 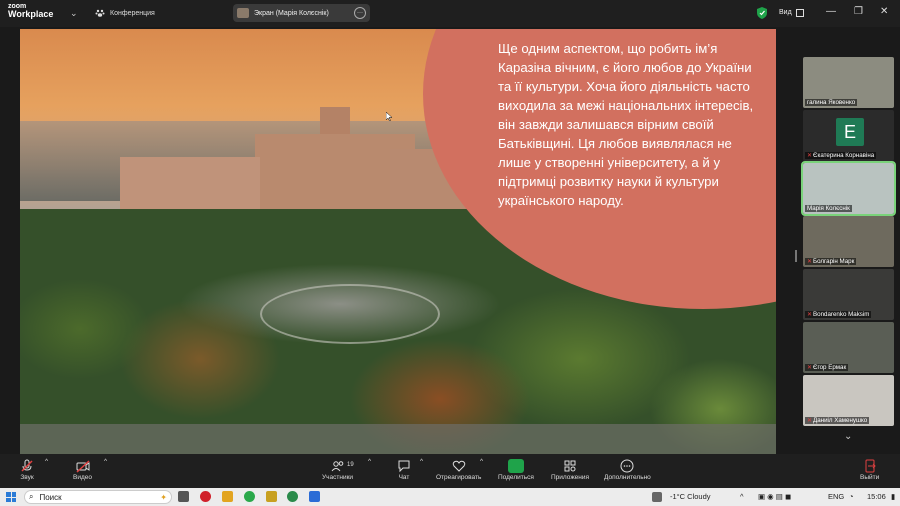 I want to click on tray-chevron-icon: ^, so click(x=742, y=496).